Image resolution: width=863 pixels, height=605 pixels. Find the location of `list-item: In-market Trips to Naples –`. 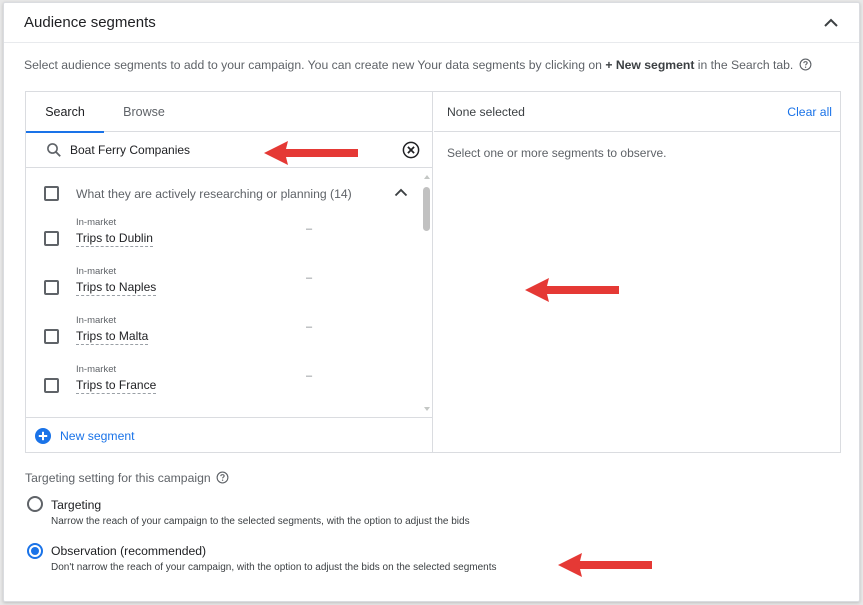

list-item: In-market Trips to Naples – is located at coordinates (223, 282).